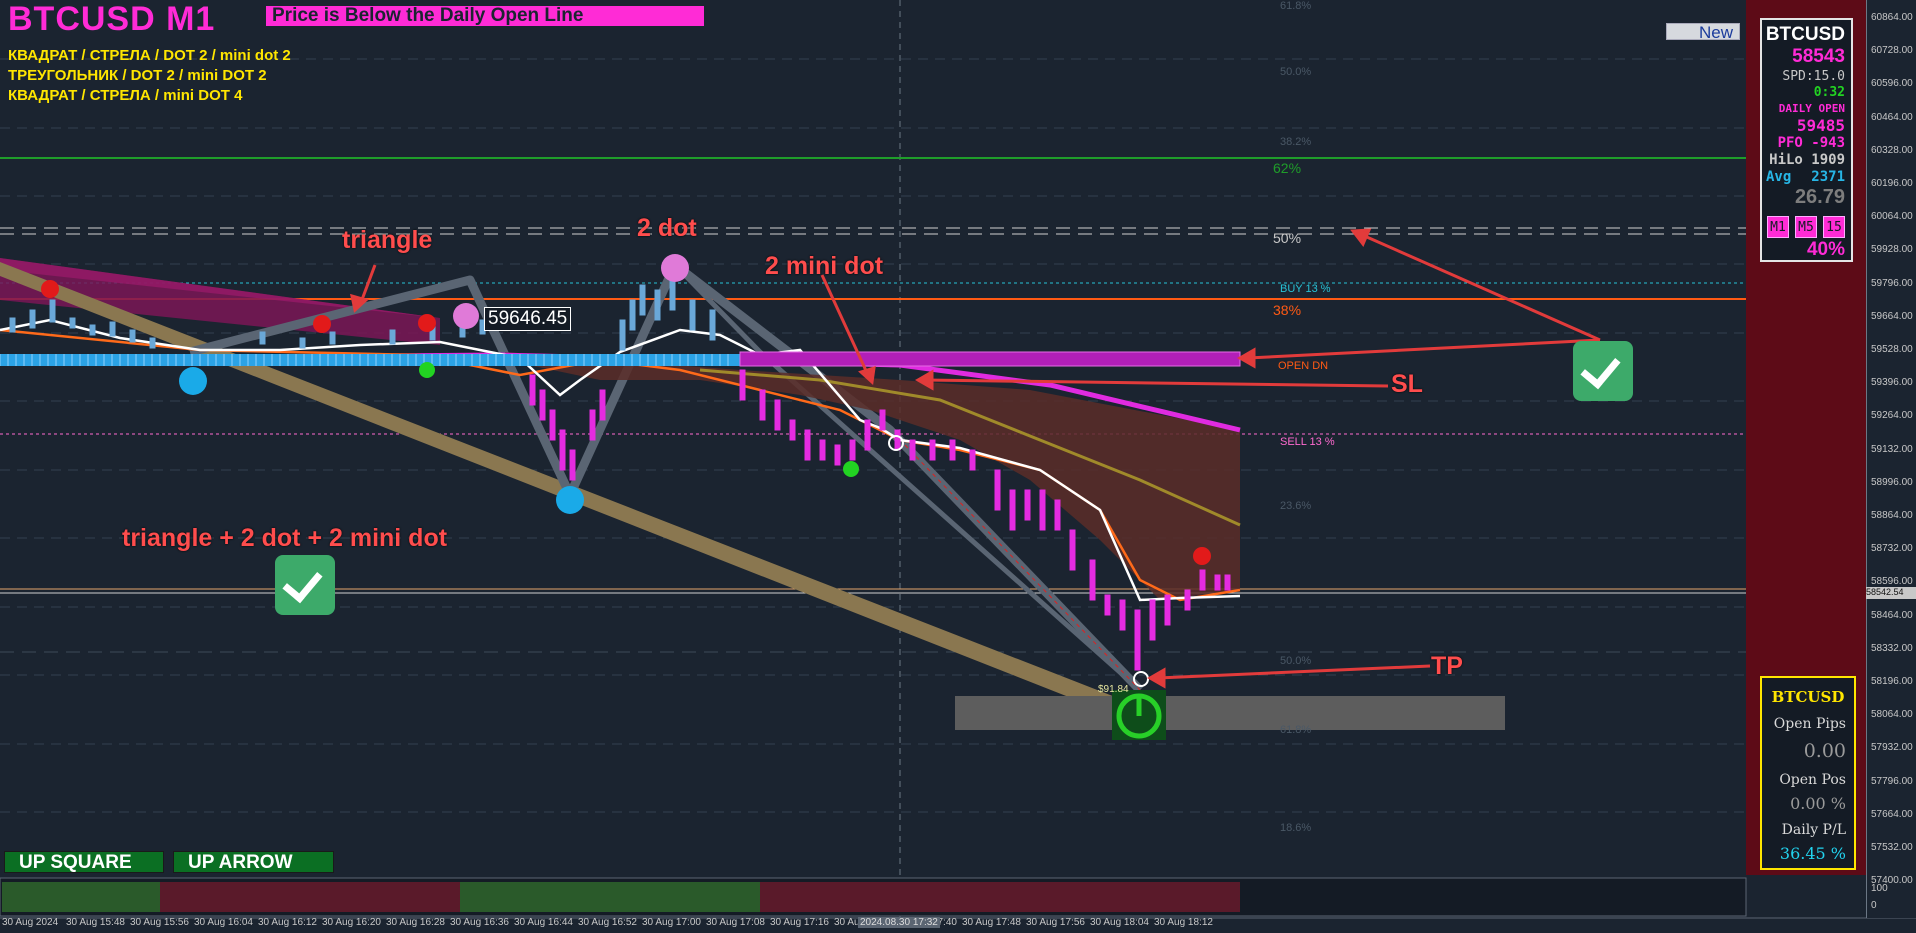 The height and width of the screenshot is (933, 1916). What do you see at coordinates (620, 359) in the screenshot?
I see `blue-square-band` at bounding box center [620, 359].